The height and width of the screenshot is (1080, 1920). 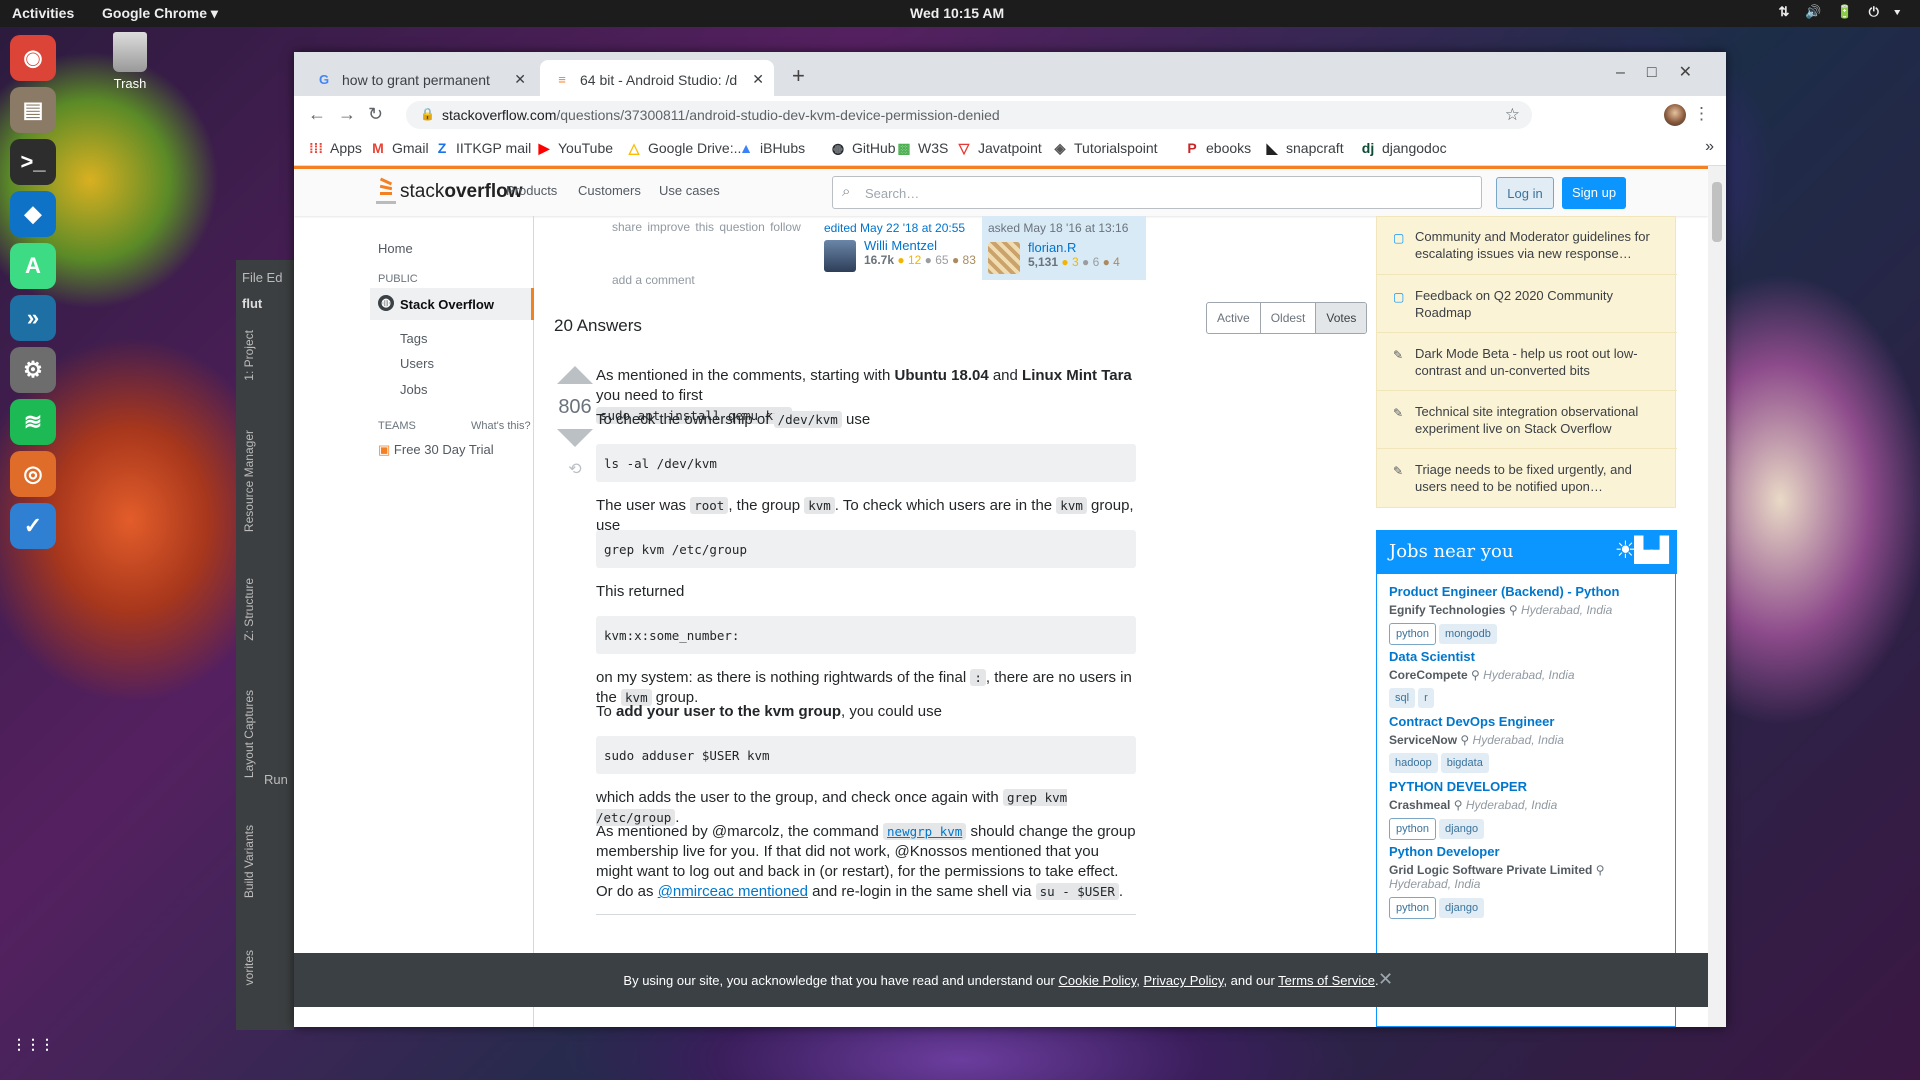 I want to click on nav-customers: Customers, so click(x=609, y=190).